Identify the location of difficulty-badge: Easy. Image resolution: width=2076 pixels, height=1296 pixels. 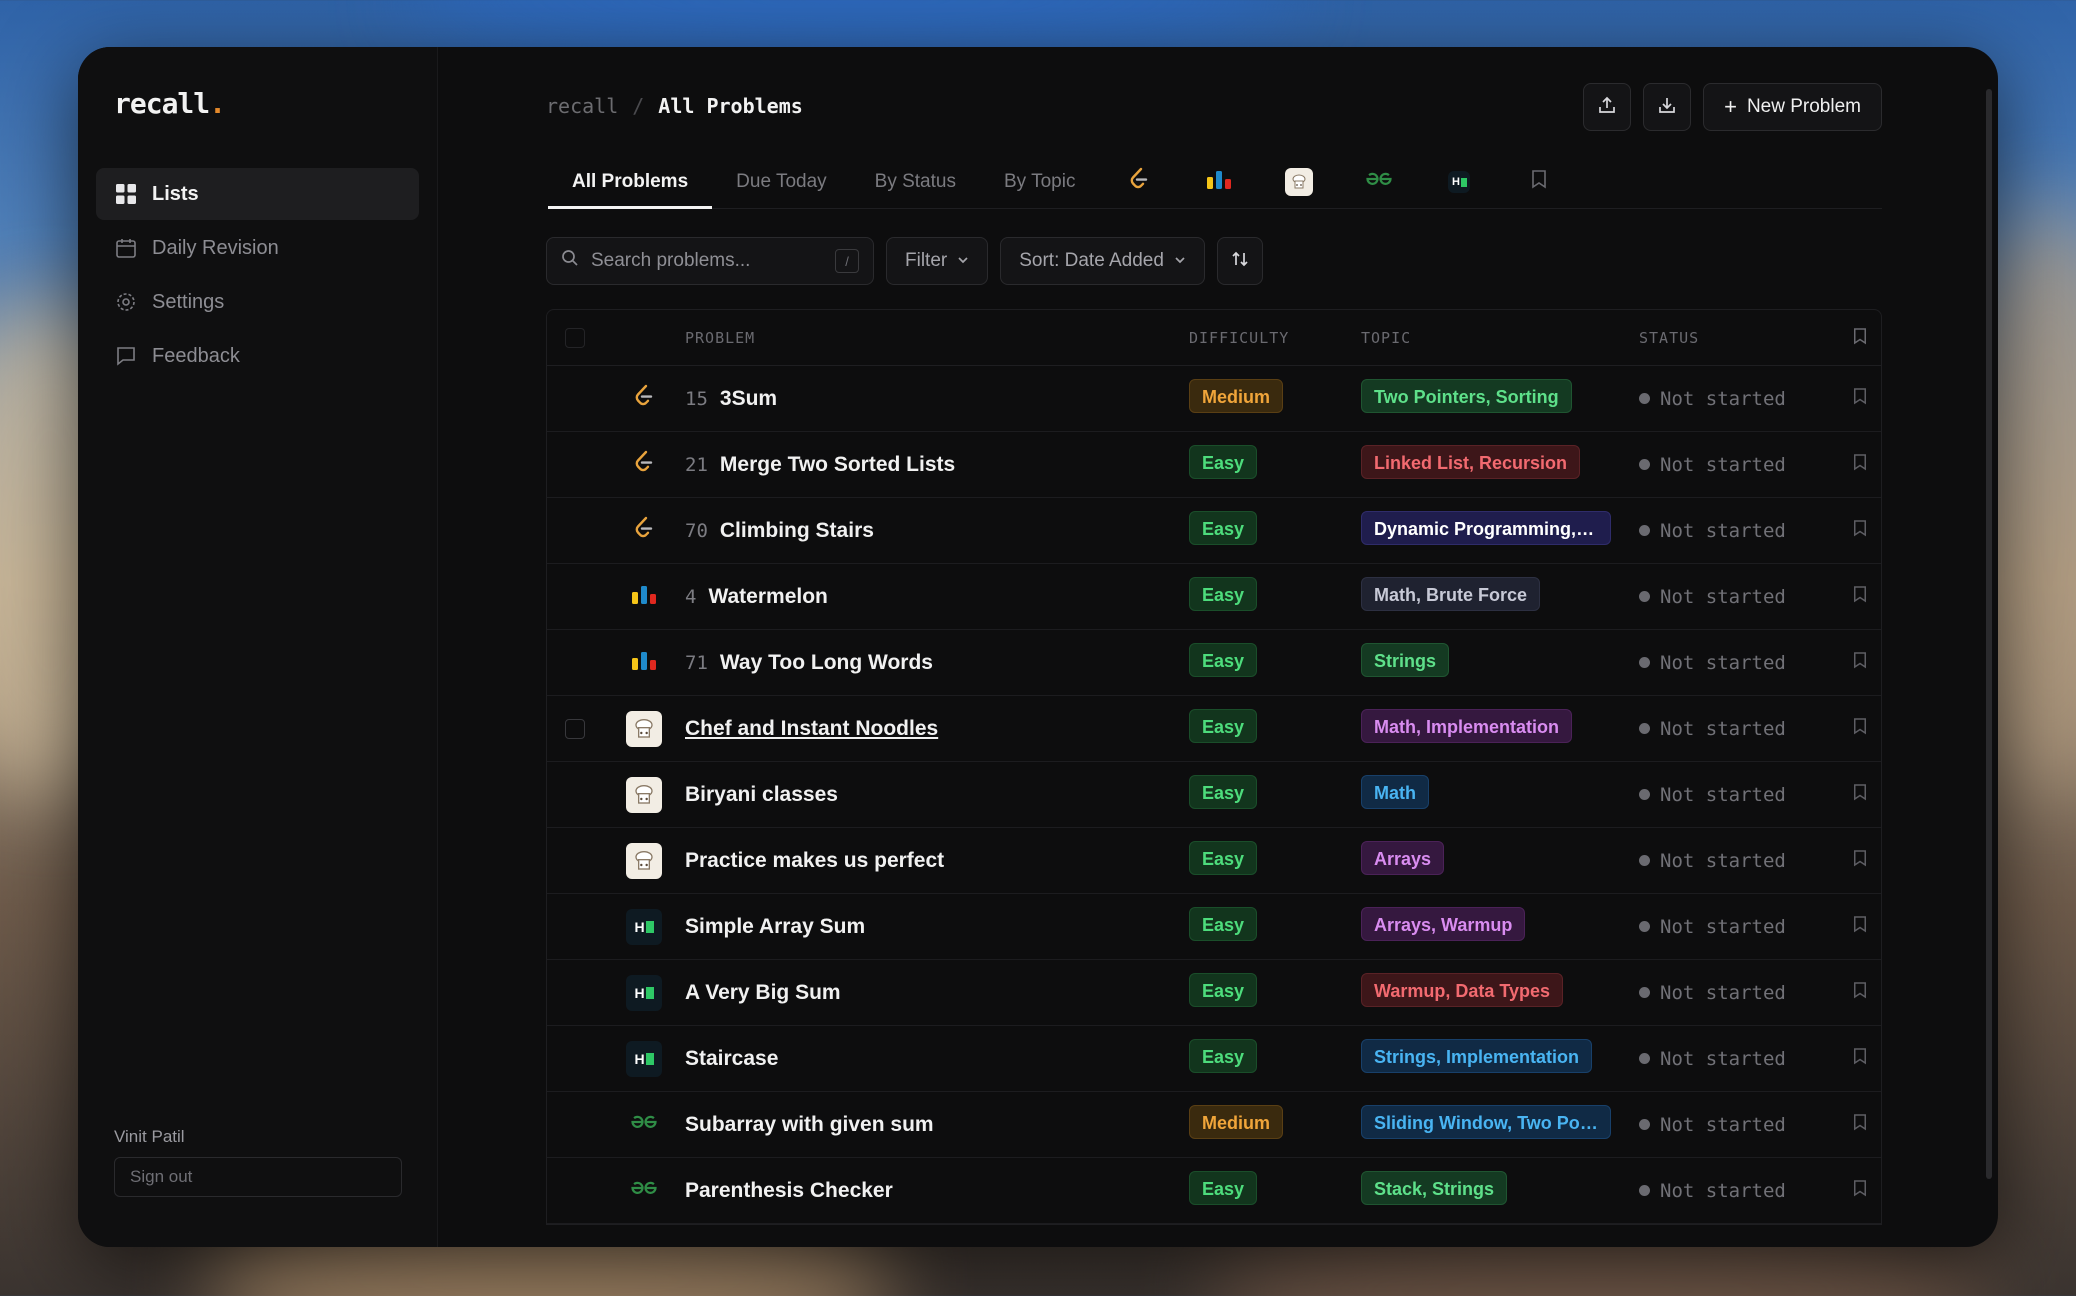
(1223, 990).